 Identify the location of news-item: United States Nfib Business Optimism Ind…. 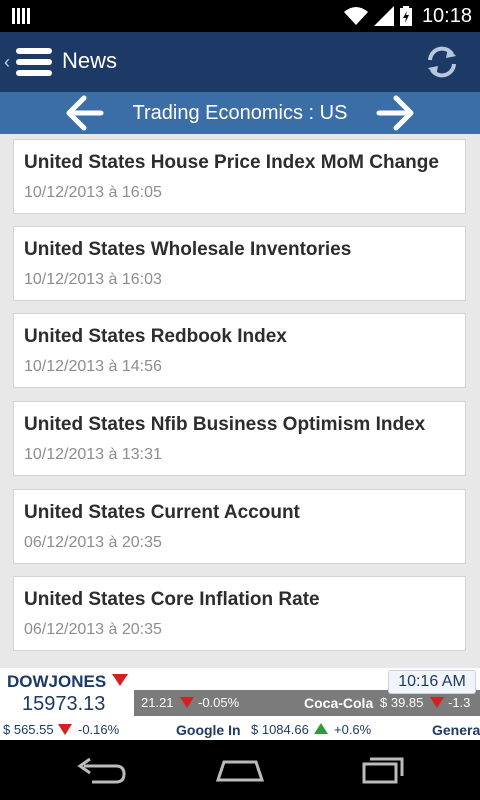
(239, 438).